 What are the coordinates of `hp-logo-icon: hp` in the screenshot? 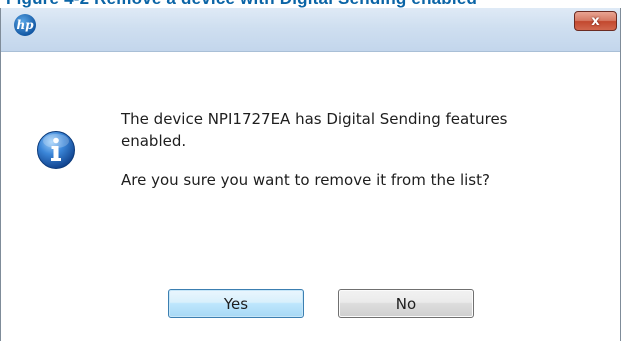 It's located at (25, 25).